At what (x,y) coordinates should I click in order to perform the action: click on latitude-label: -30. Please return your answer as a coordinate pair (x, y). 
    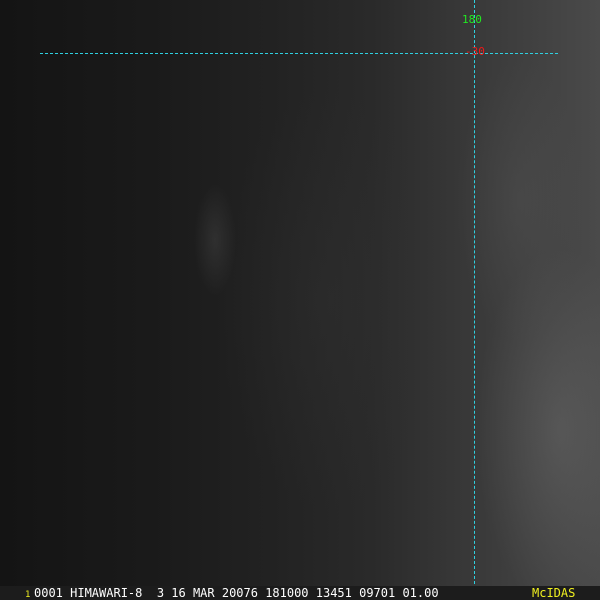
    Looking at the image, I should click on (475, 51).